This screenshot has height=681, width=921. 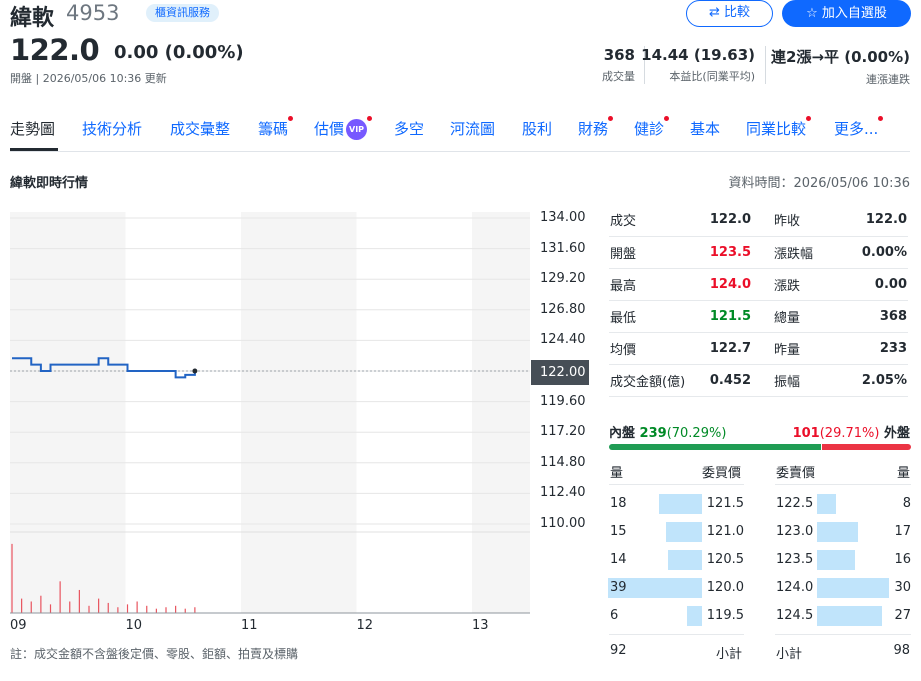 I want to click on tab-label: 同業比較, so click(x=776, y=129).